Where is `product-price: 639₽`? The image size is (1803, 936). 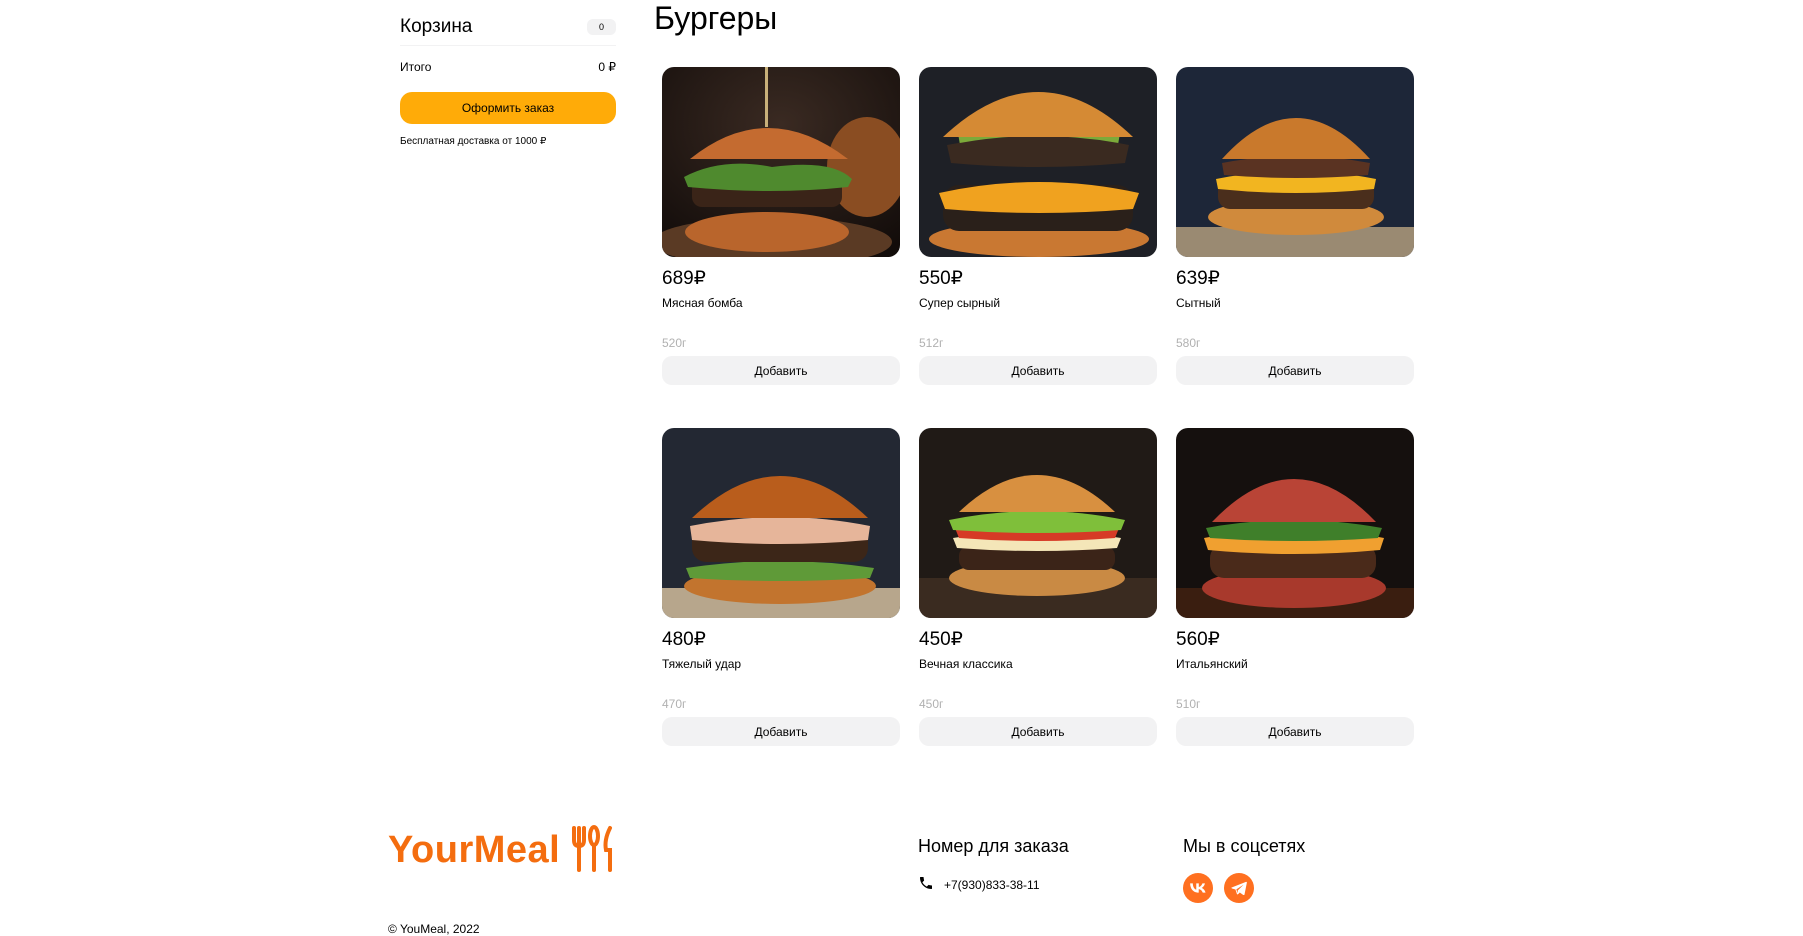
product-price: 639₽ is located at coordinates (1198, 278).